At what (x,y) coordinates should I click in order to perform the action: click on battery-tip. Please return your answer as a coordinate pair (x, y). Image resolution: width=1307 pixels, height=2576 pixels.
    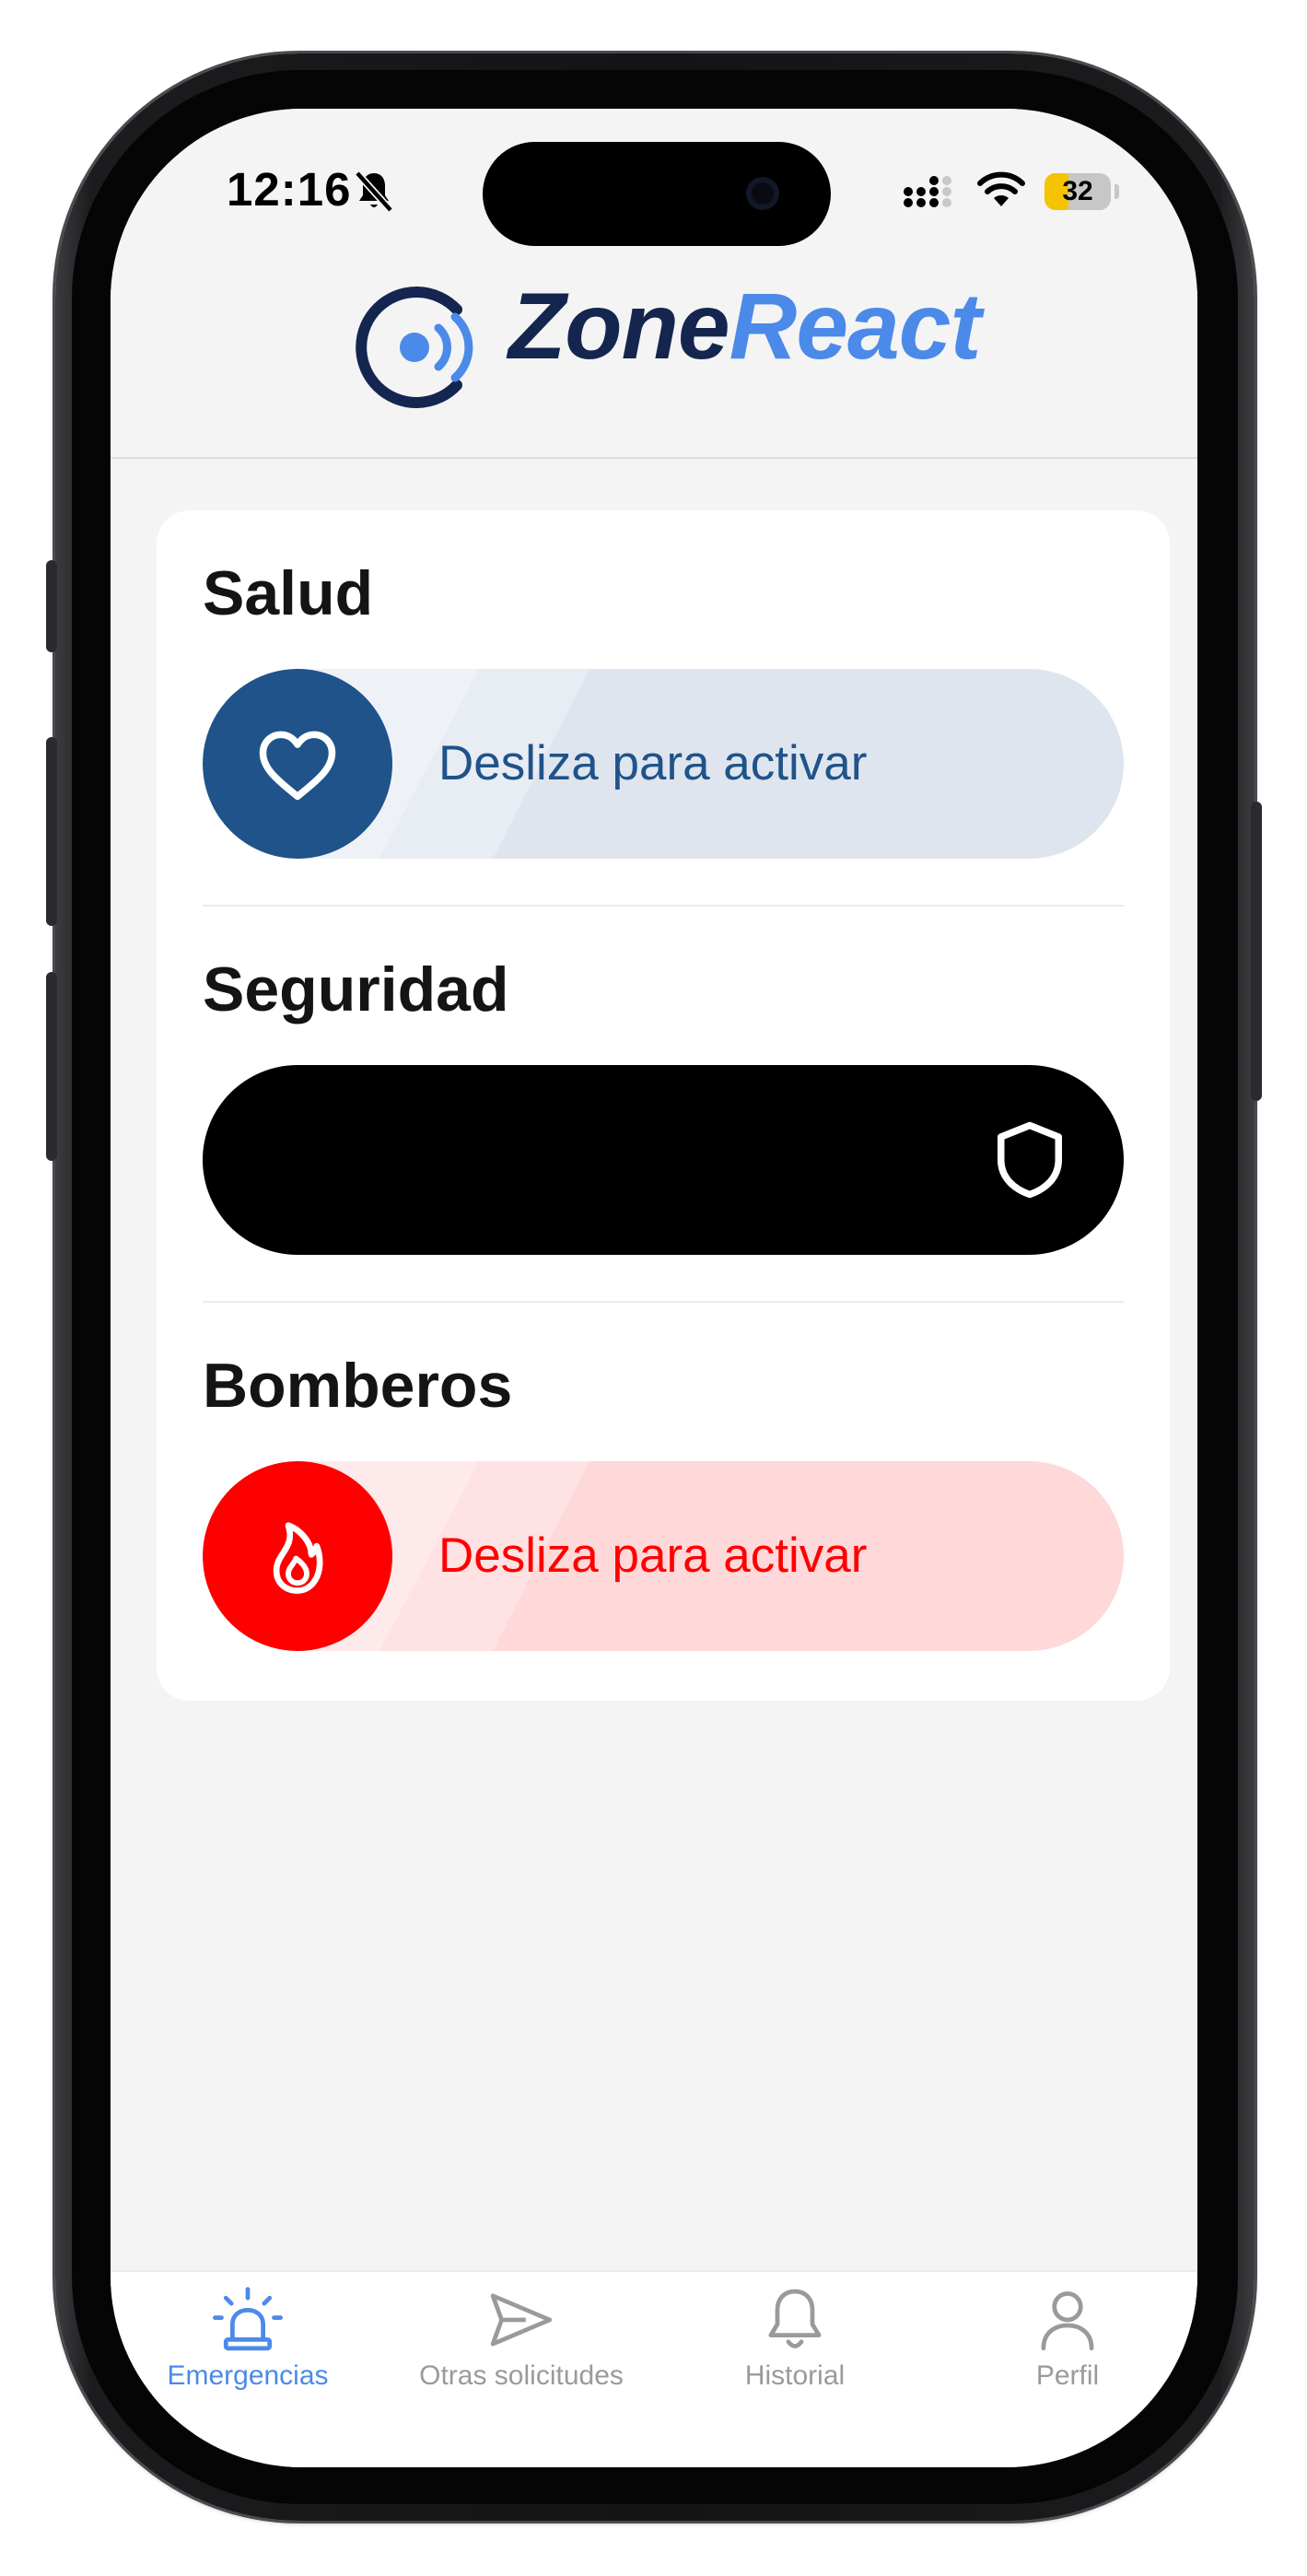
    Looking at the image, I should click on (1117, 191).